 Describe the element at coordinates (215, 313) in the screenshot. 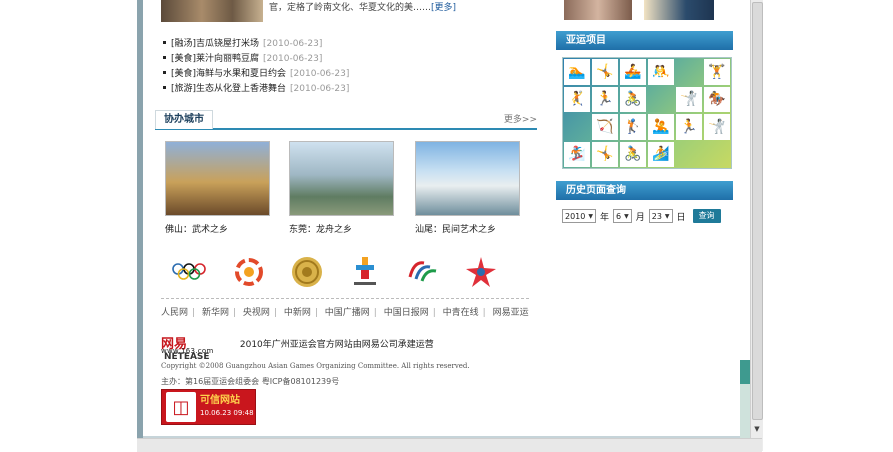

I see `link-xinhua: 新华网` at that location.